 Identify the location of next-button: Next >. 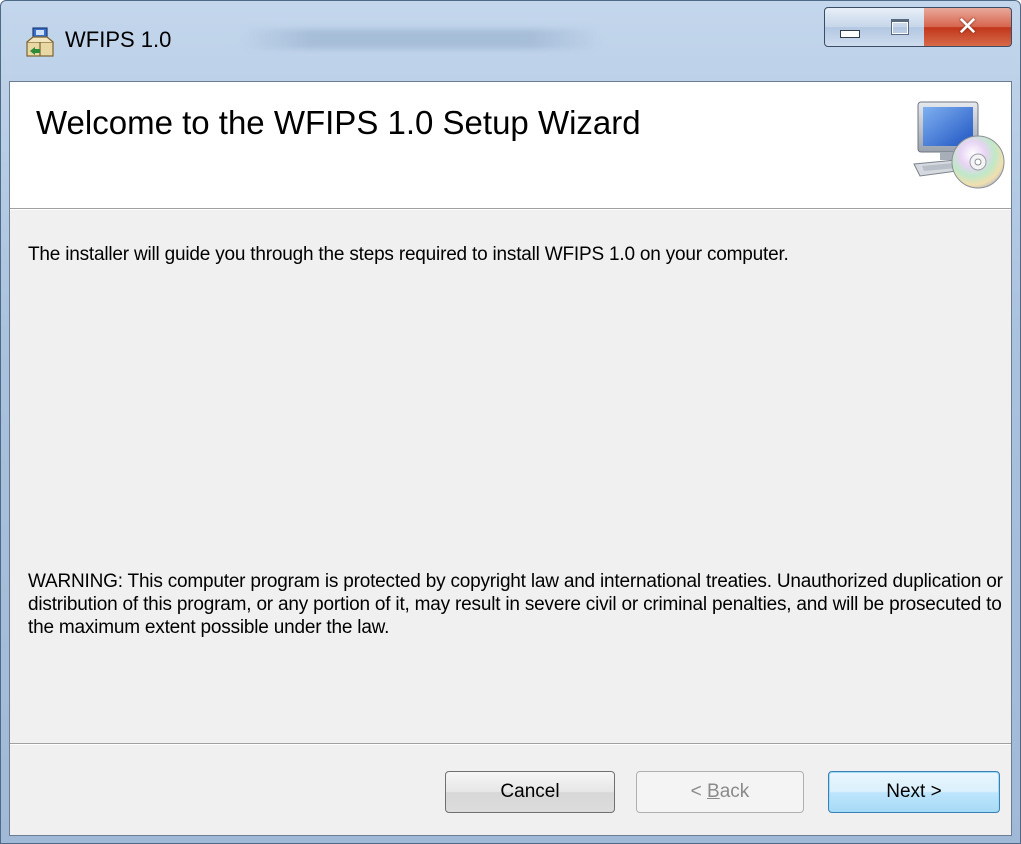
(914, 792).